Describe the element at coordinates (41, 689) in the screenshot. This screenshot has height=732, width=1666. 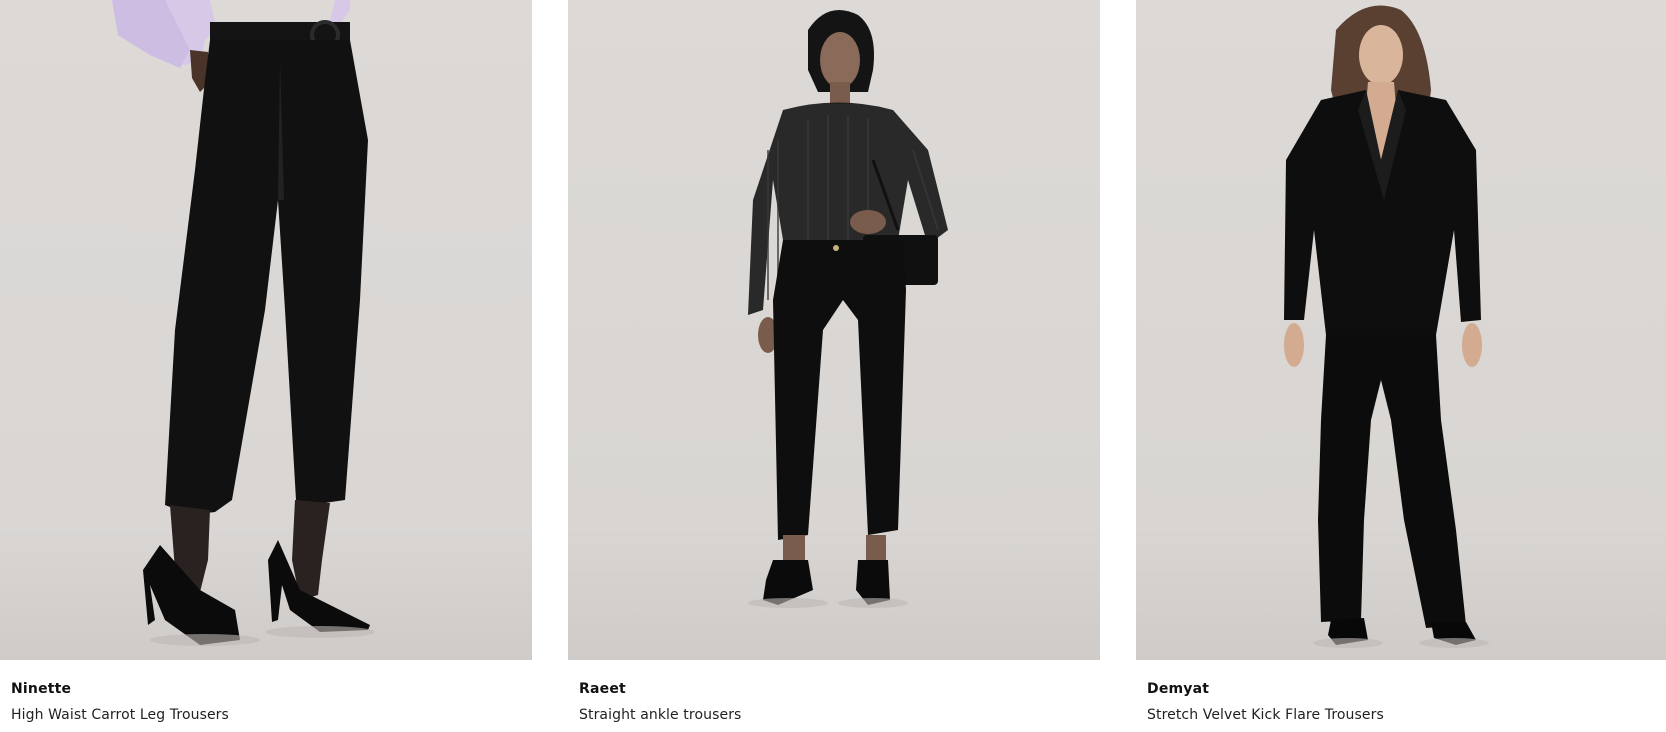
I see `product-name: Ninette` at that location.